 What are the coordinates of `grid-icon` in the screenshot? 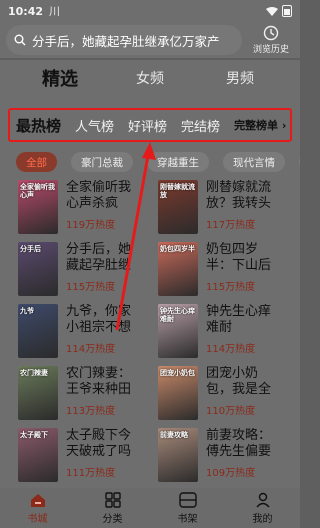 It's located at (112, 499).